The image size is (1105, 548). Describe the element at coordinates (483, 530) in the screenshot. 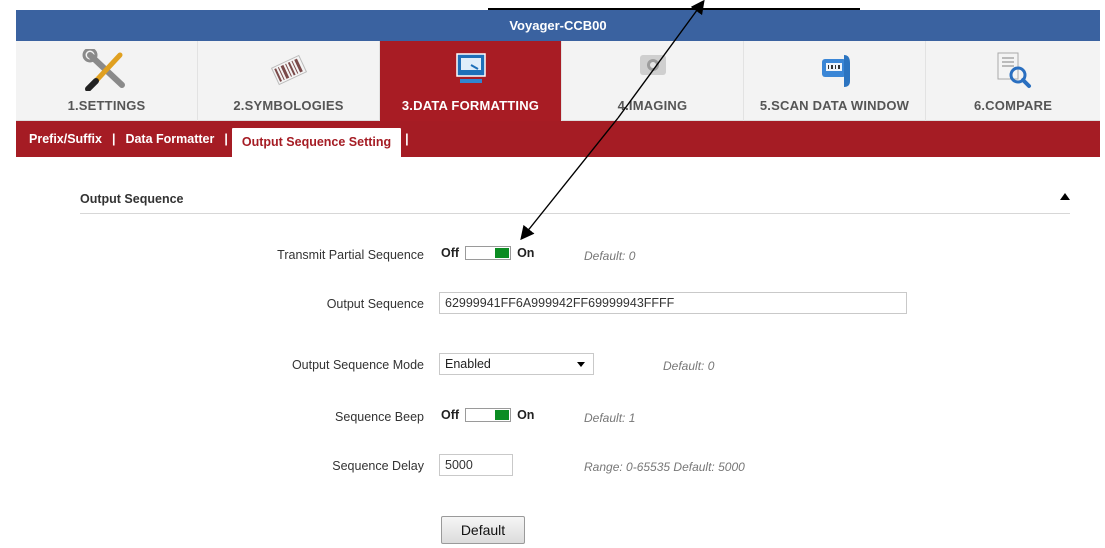

I see `default-button: Default` at that location.